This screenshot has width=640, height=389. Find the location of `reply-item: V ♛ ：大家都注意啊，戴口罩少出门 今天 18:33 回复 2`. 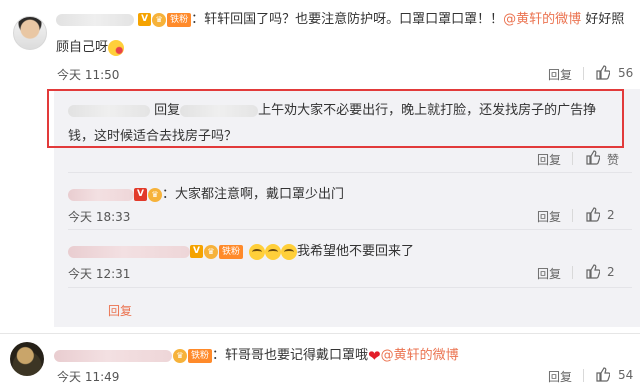

reply-item: V ♛ ：大家都注意啊，戴口罩少出门 今天 18:33 回复 2 is located at coordinates (320, 200).